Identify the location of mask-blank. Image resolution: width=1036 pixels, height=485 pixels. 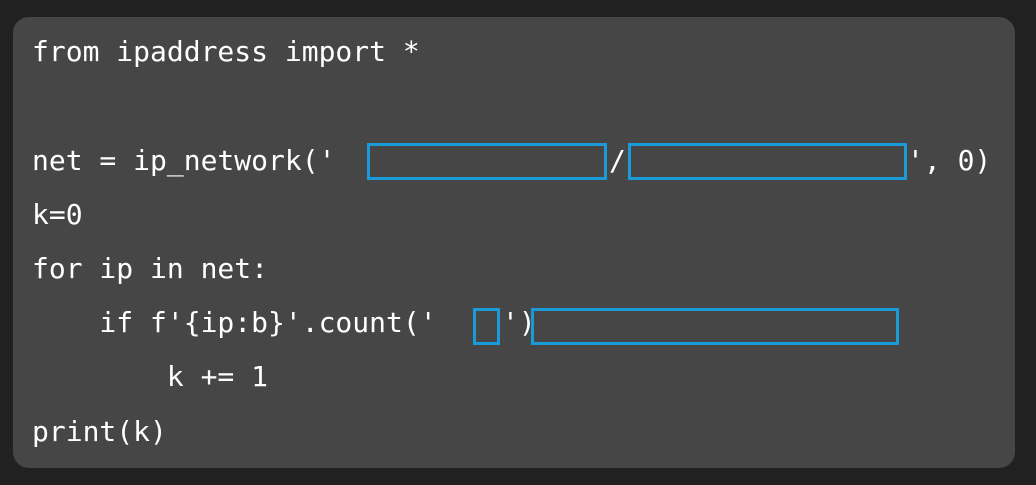
(767, 161).